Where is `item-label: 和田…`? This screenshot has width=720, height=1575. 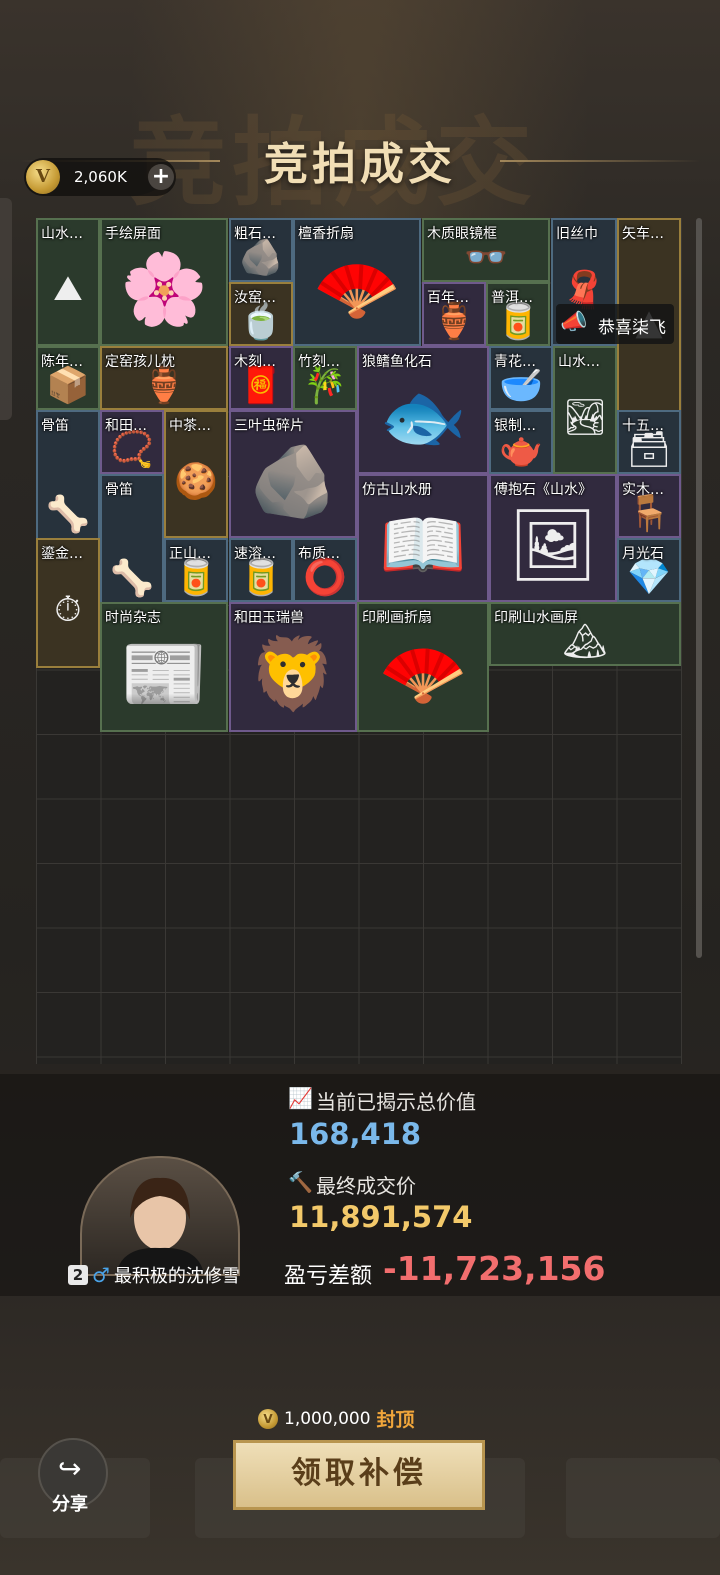 item-label: 和田… is located at coordinates (126, 426).